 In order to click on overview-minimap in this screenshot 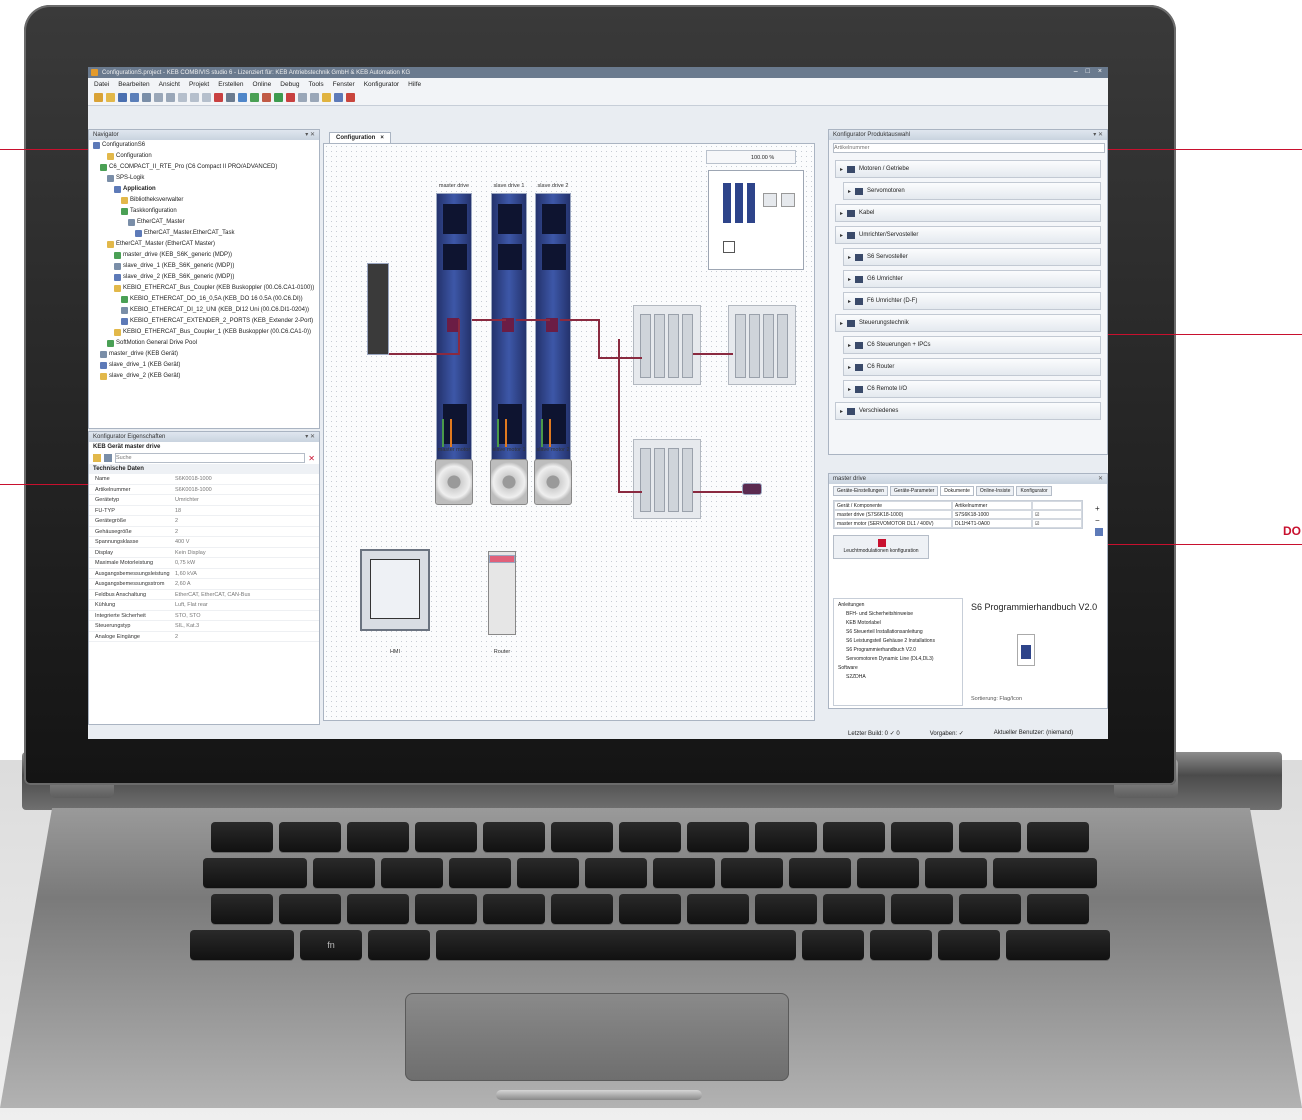, I will do `click(756, 220)`.